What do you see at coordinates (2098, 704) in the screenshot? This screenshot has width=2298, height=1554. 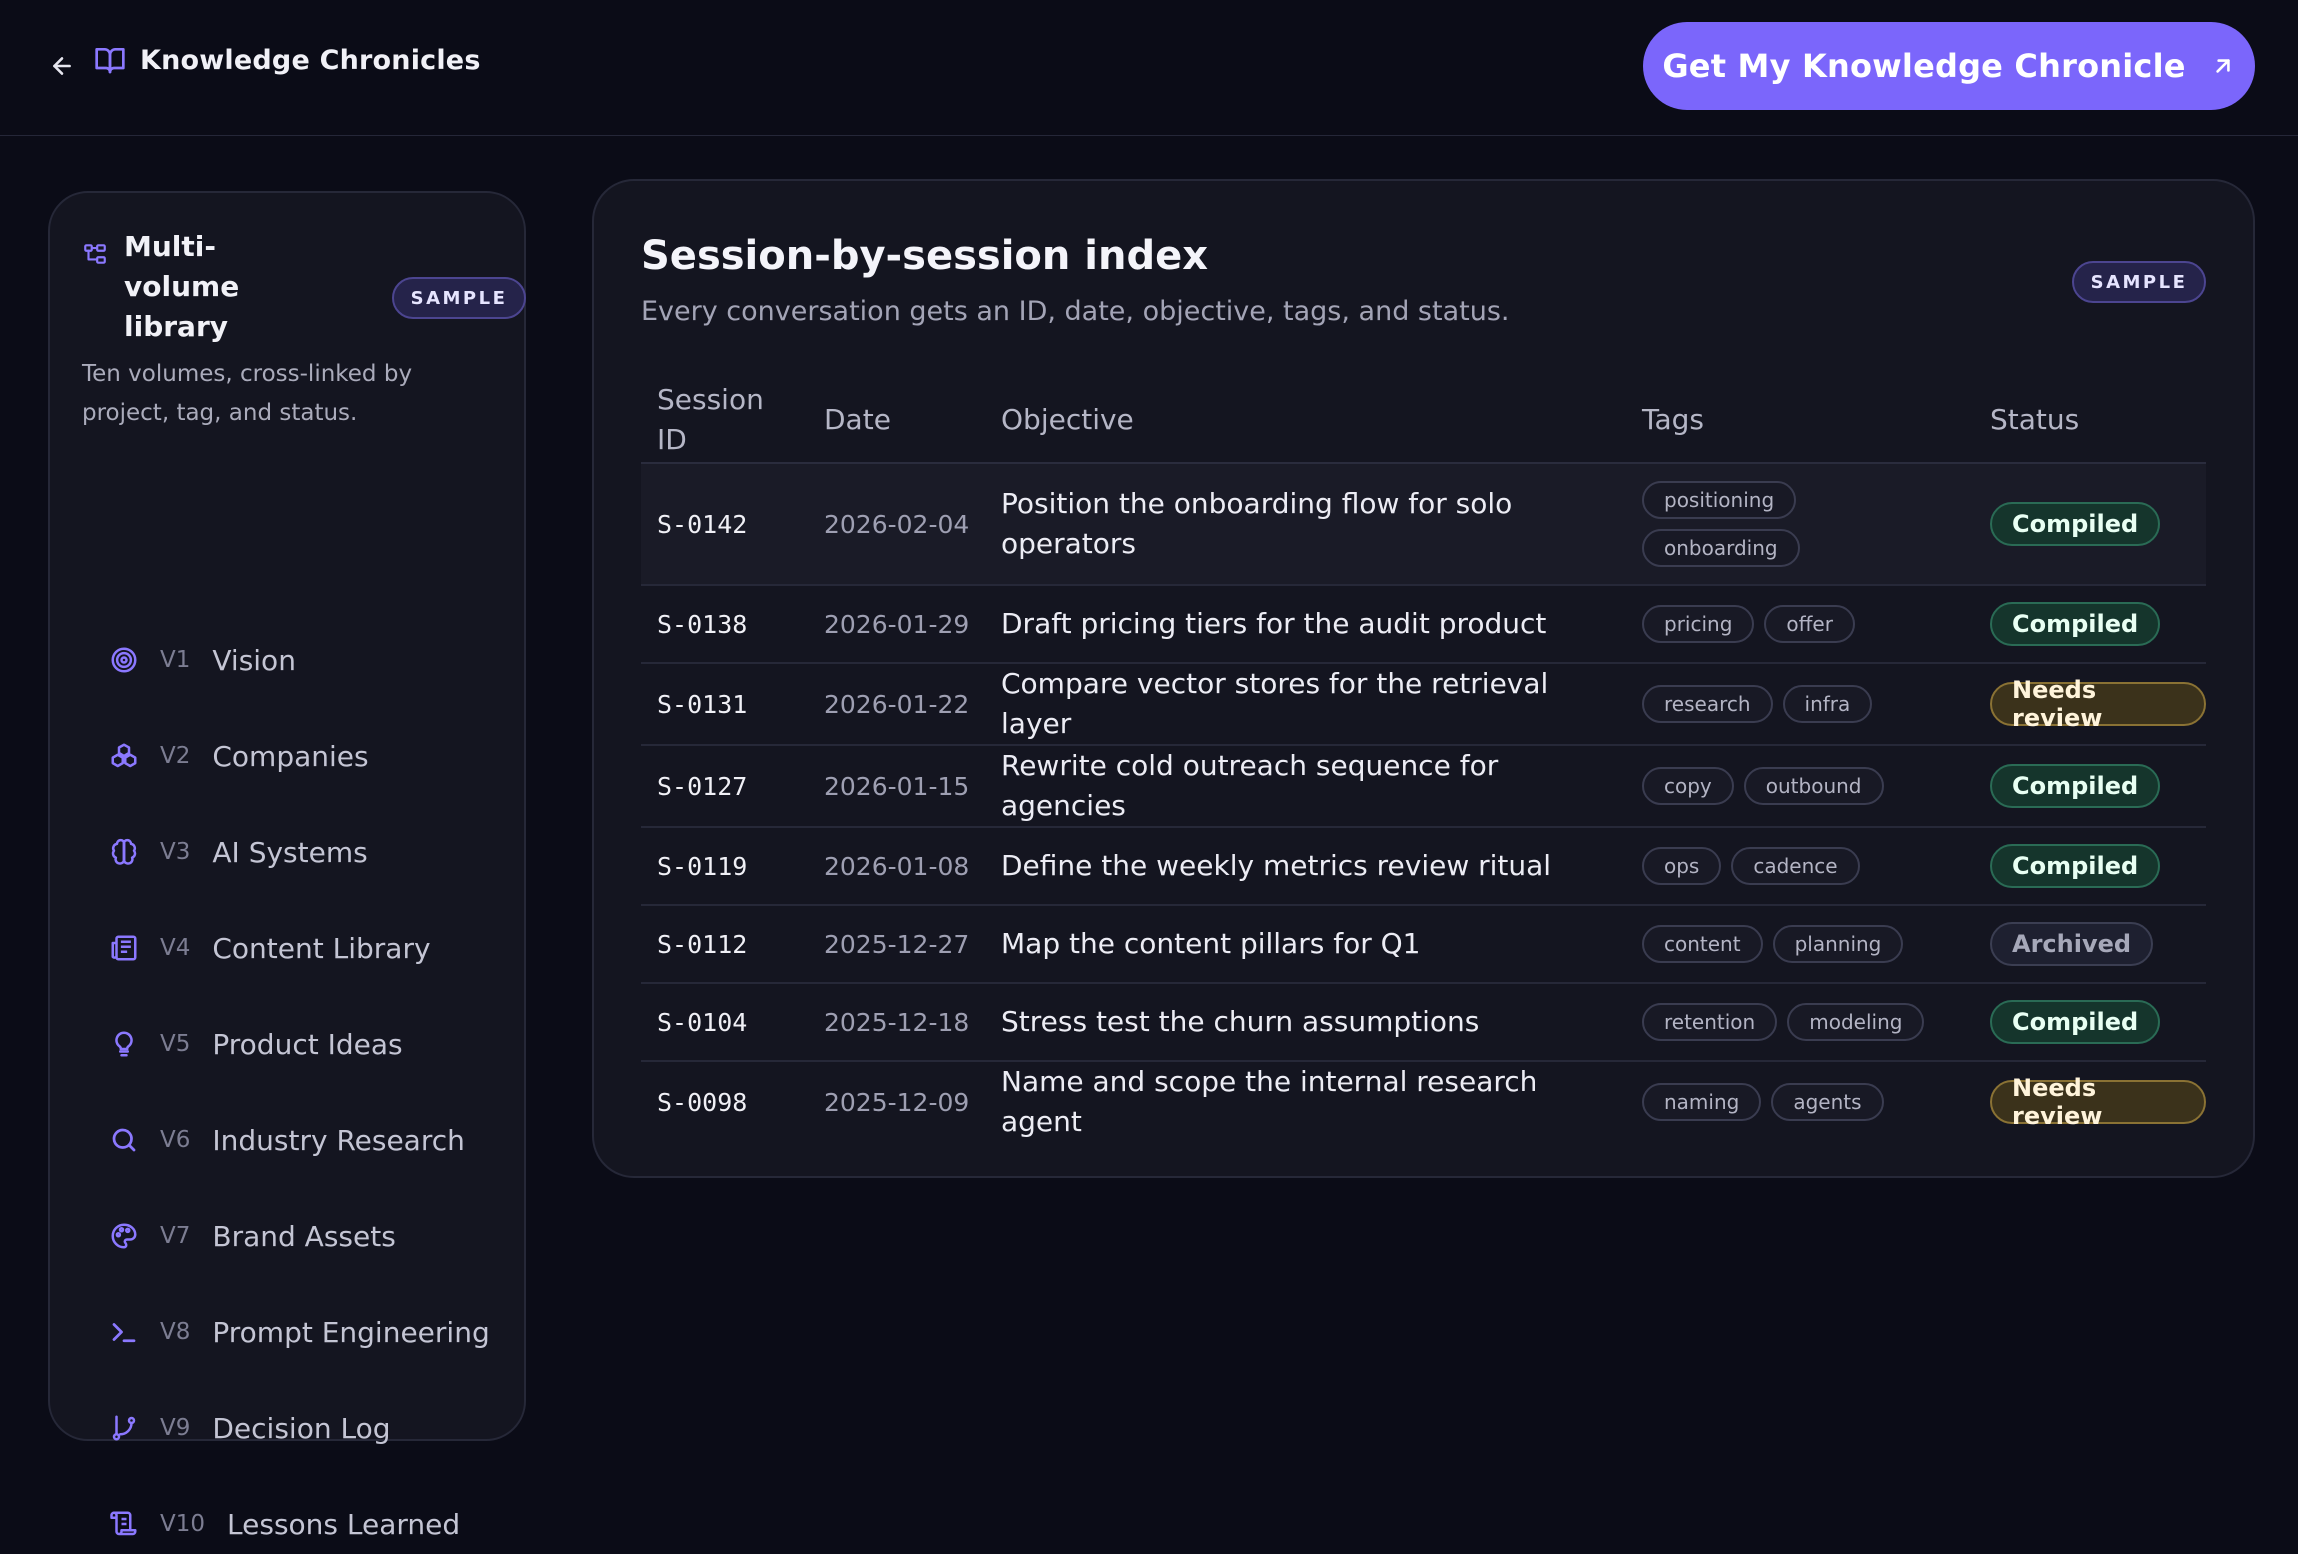 I see `status-badge: Needs review` at bounding box center [2098, 704].